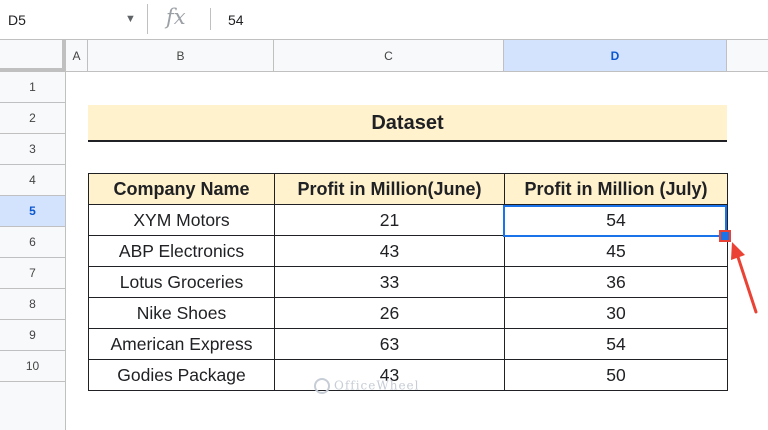 The image size is (768, 430). I want to click on row-header-gutter, so click(33, 406).